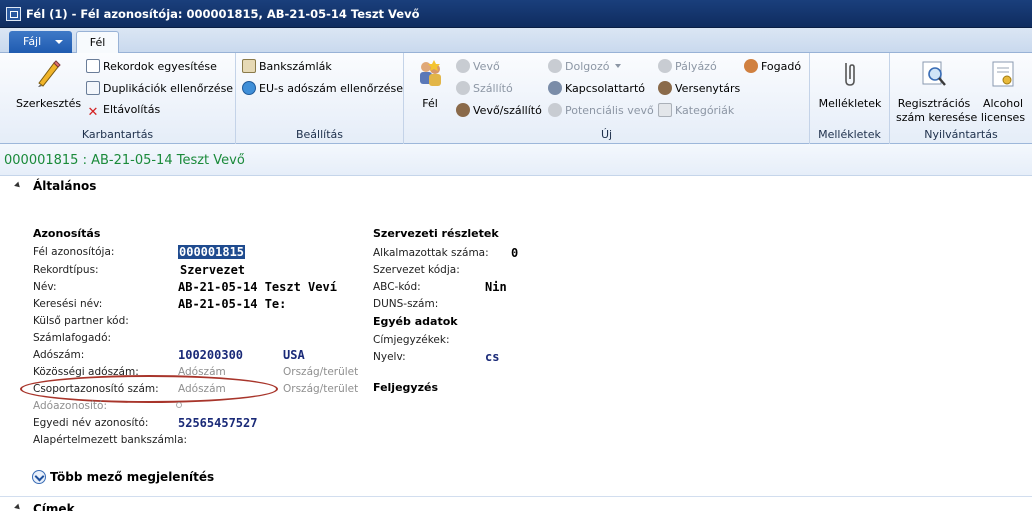  I want to click on label-fel-azon: Fél azonosítója:, so click(74, 252).